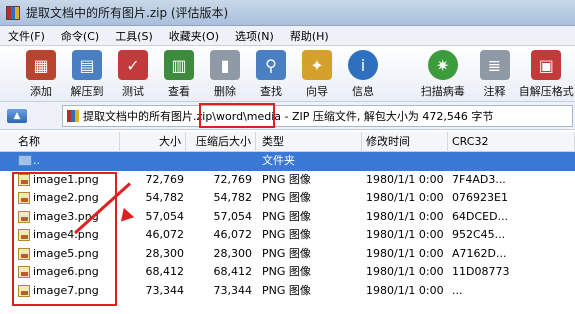 This screenshot has width=575, height=314. What do you see at coordinates (480, 197) in the screenshot?
I see `row-crc: 076923E1` at bounding box center [480, 197].